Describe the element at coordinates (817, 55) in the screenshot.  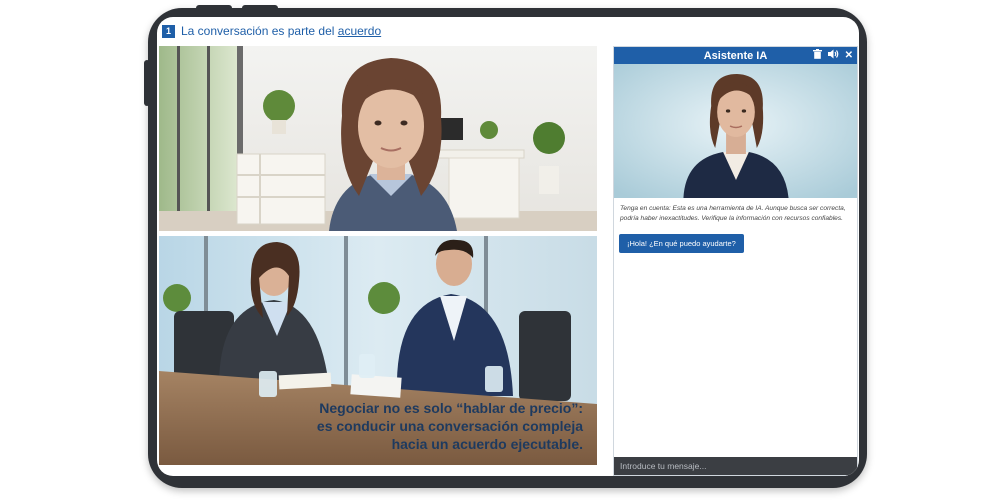
I see `trash-icon` at that location.